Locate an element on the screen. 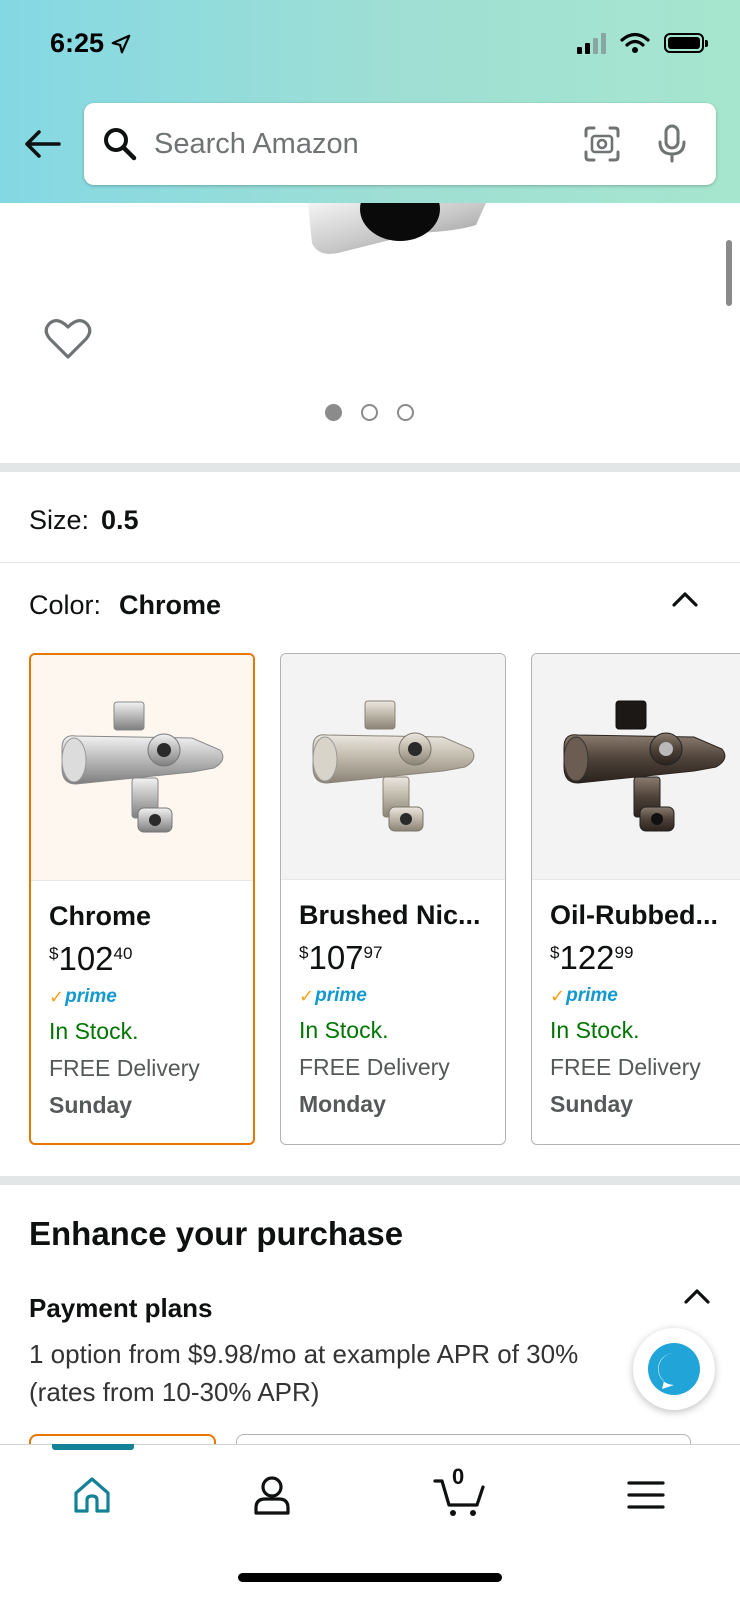  size-label: Size: is located at coordinates (59, 520).